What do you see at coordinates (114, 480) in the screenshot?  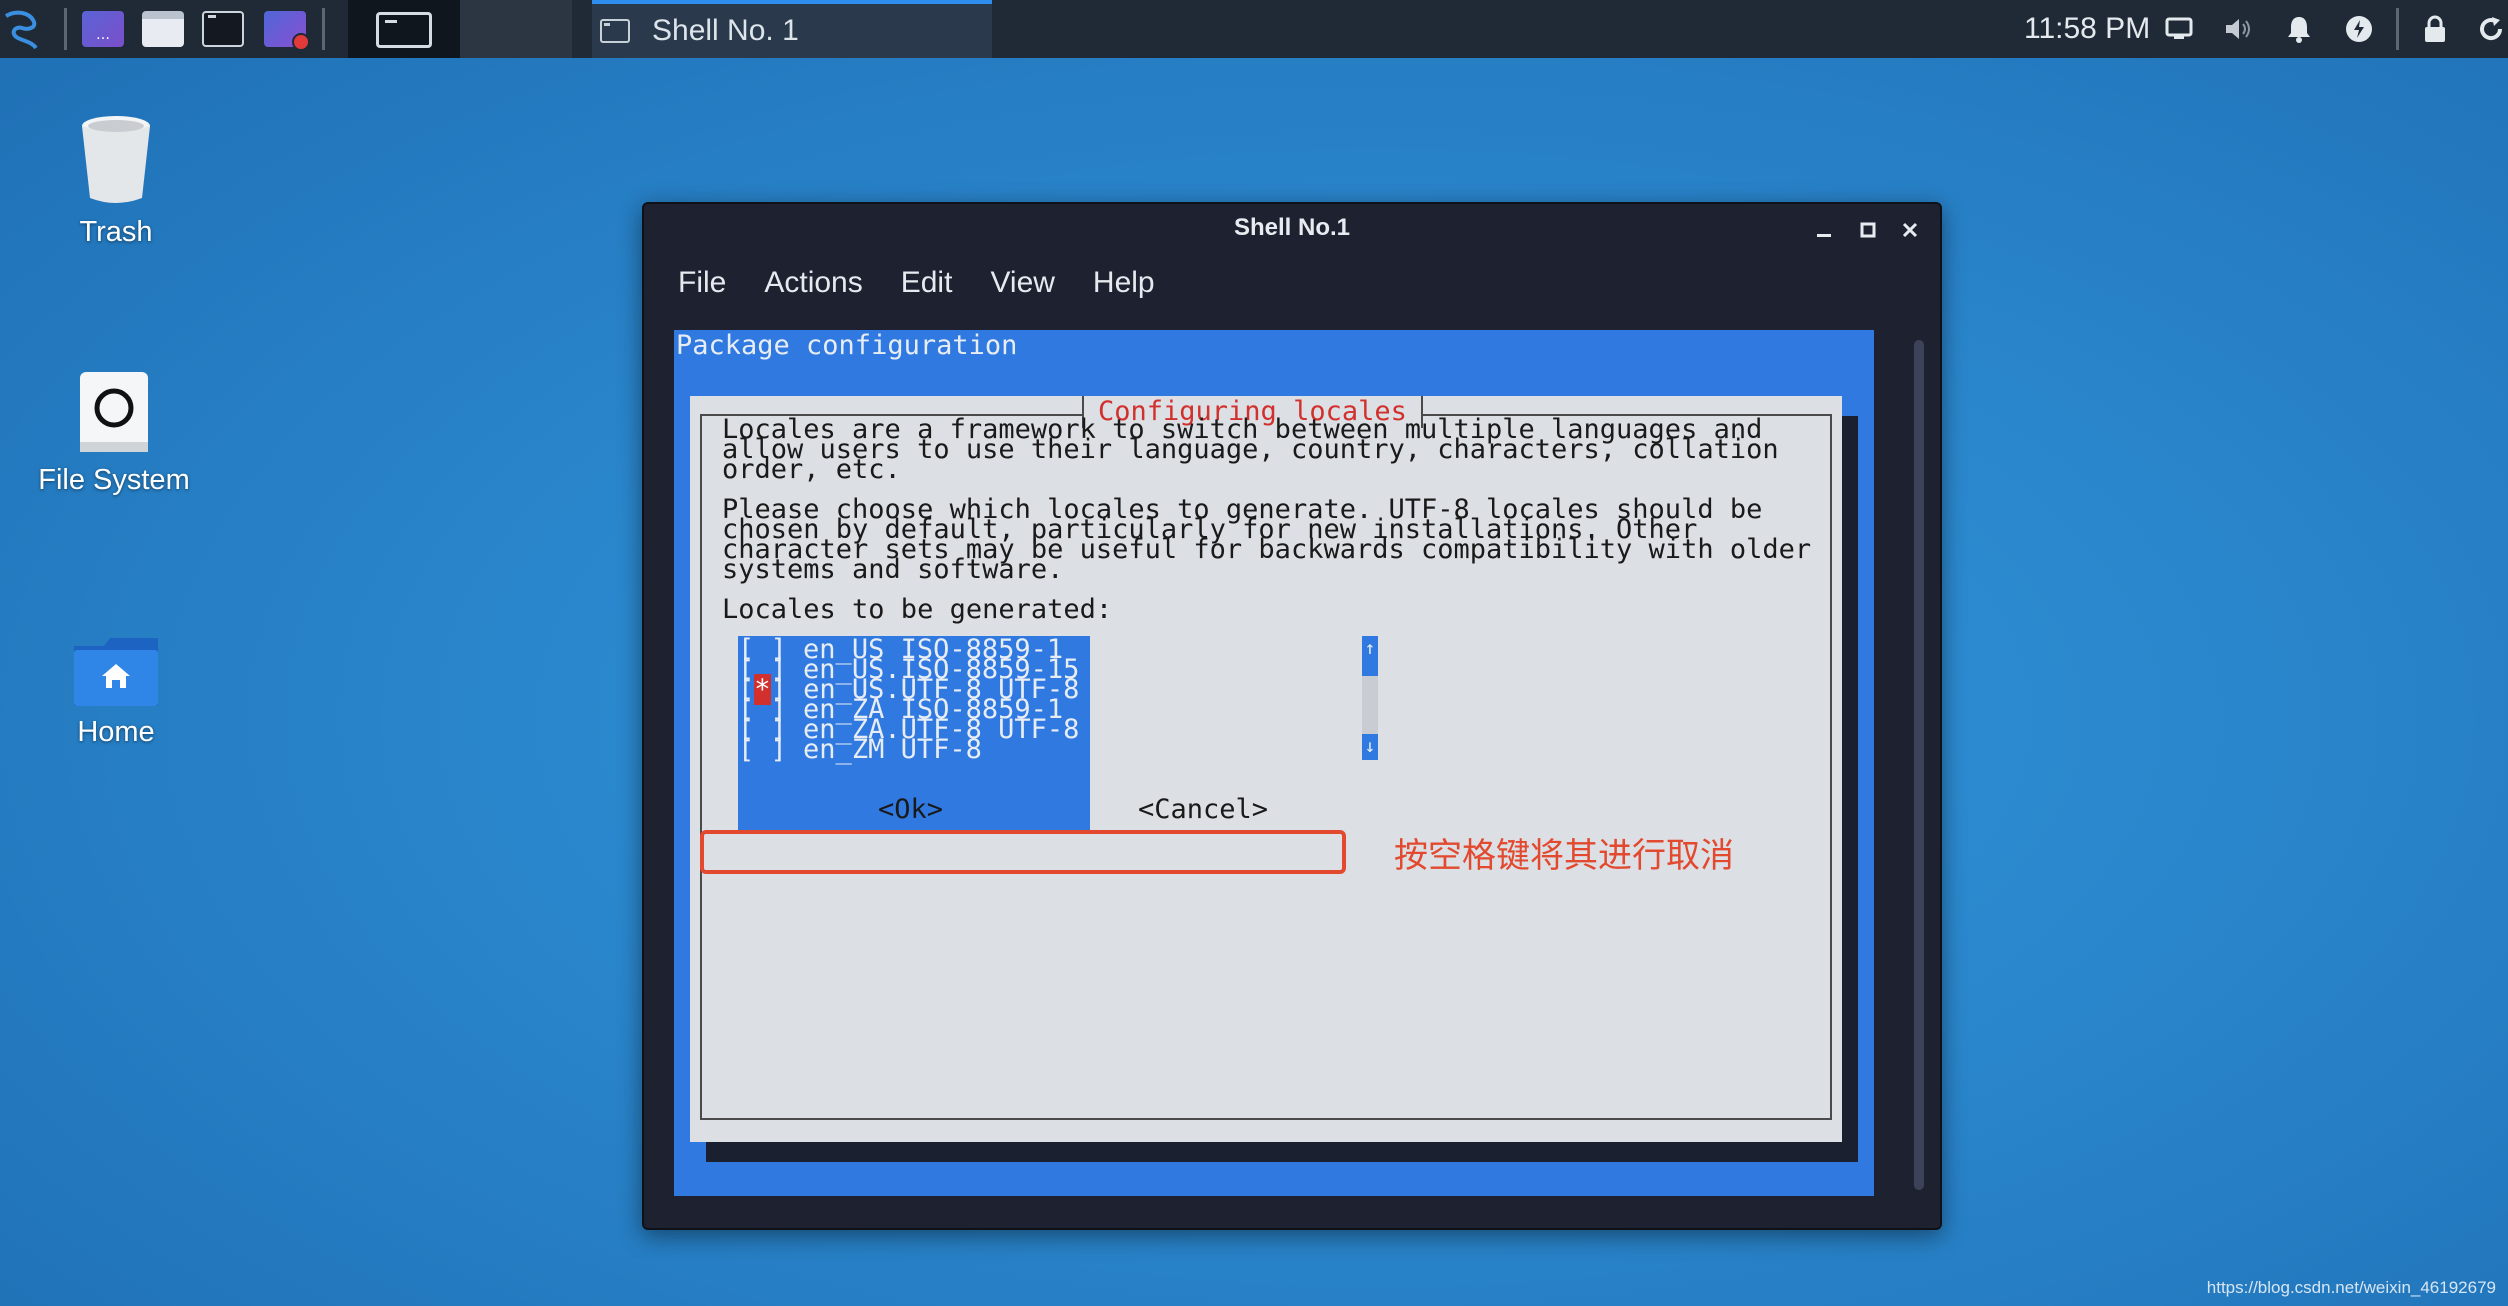 I see `desktop-icon-label: File System` at bounding box center [114, 480].